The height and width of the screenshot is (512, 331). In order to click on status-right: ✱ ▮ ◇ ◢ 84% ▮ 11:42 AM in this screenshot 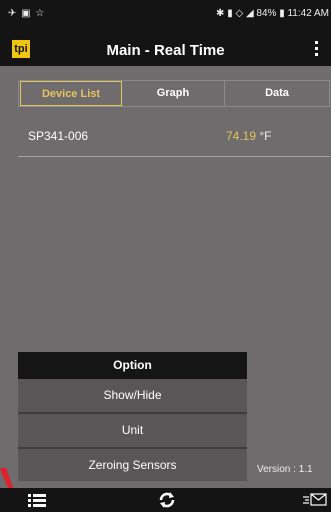, I will do `click(272, 13)`.